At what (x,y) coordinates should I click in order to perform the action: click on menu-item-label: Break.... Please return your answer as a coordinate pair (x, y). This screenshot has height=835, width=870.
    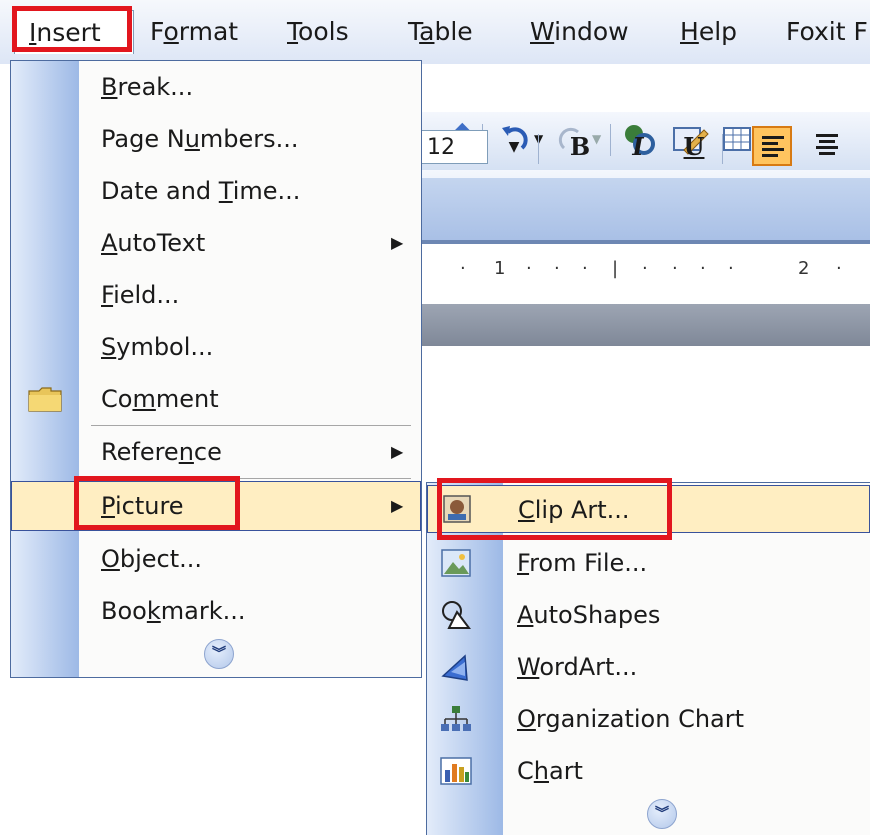
    Looking at the image, I should click on (147, 87).